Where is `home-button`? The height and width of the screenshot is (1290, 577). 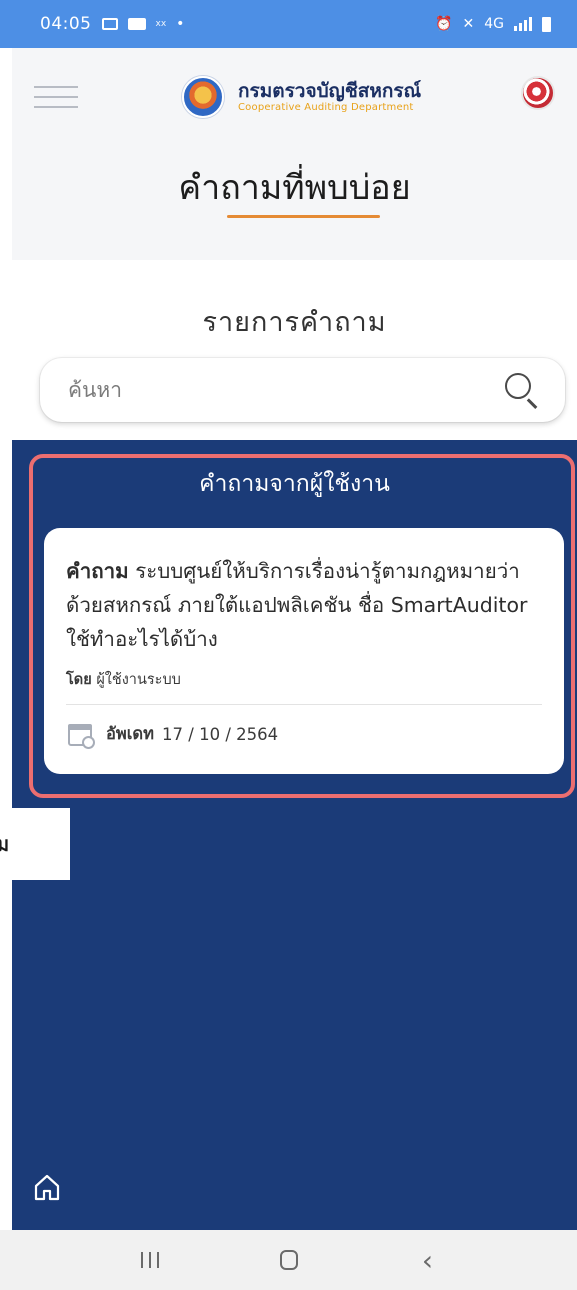 home-button is located at coordinates (289, 1260).